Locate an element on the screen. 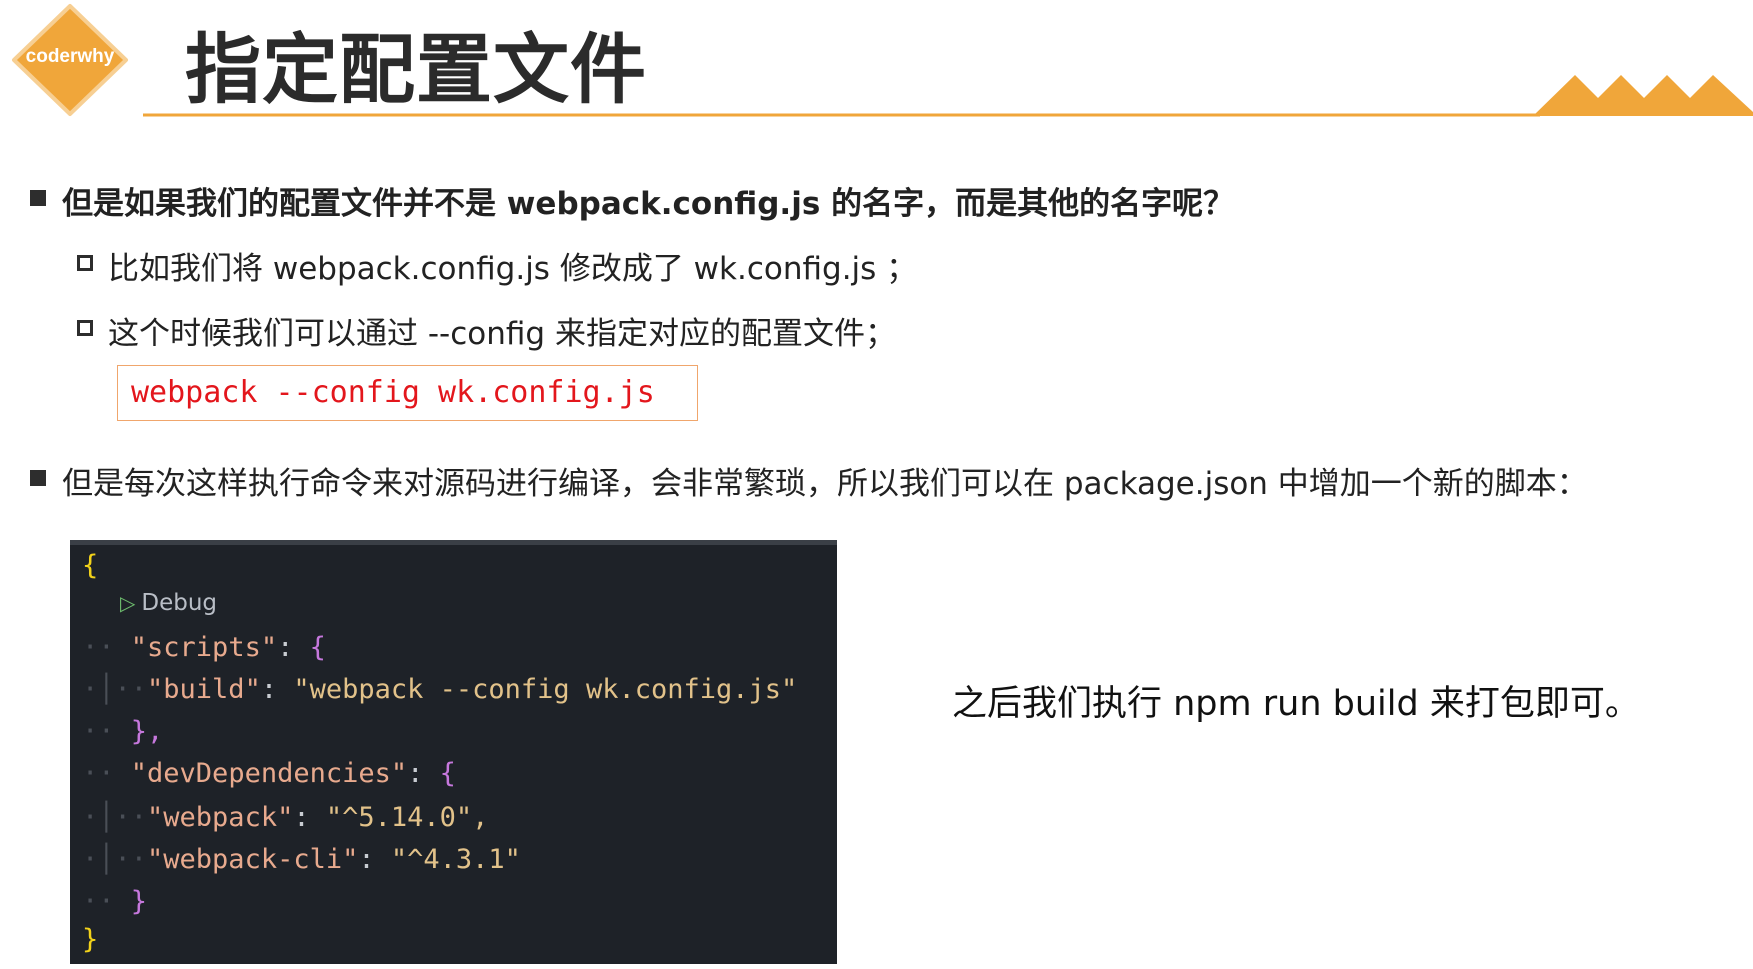 Image resolution: width=1753 pixels, height=969 pixels. code-line-close-scripts: ·· }, is located at coordinates (123, 731).